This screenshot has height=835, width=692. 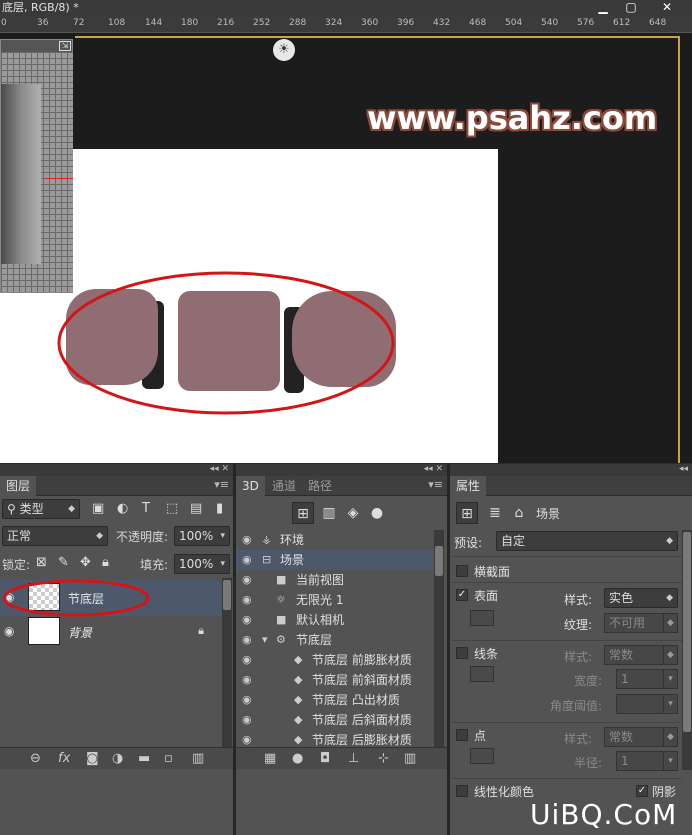 I want to click on 3d-tree-scrollbar, so click(x=439, y=640).